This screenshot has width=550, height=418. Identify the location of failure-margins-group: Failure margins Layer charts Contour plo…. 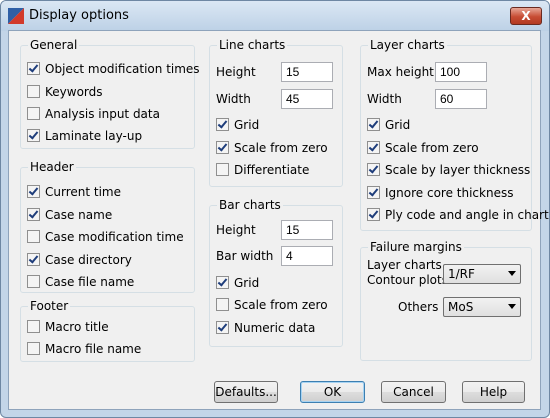
(446, 300).